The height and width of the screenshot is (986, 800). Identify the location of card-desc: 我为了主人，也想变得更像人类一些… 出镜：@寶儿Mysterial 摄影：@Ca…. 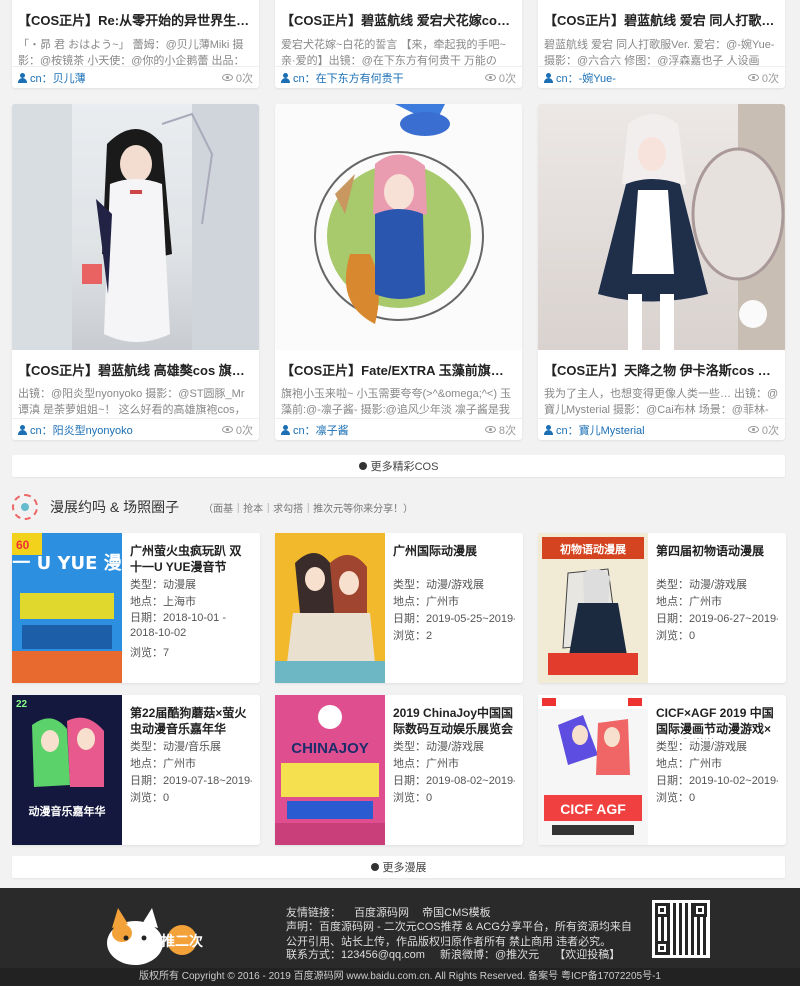
(661, 402).